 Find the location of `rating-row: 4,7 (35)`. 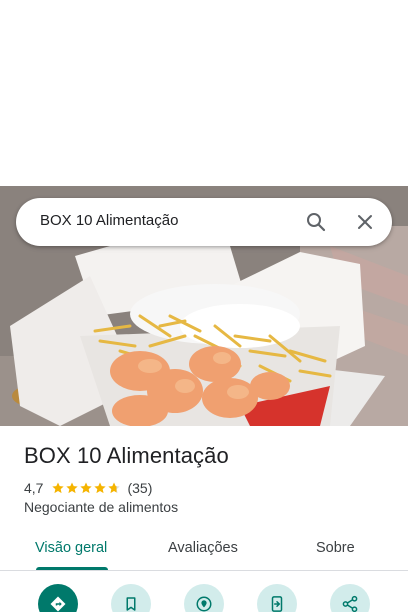

rating-row: 4,7 (35) is located at coordinates (88, 488).